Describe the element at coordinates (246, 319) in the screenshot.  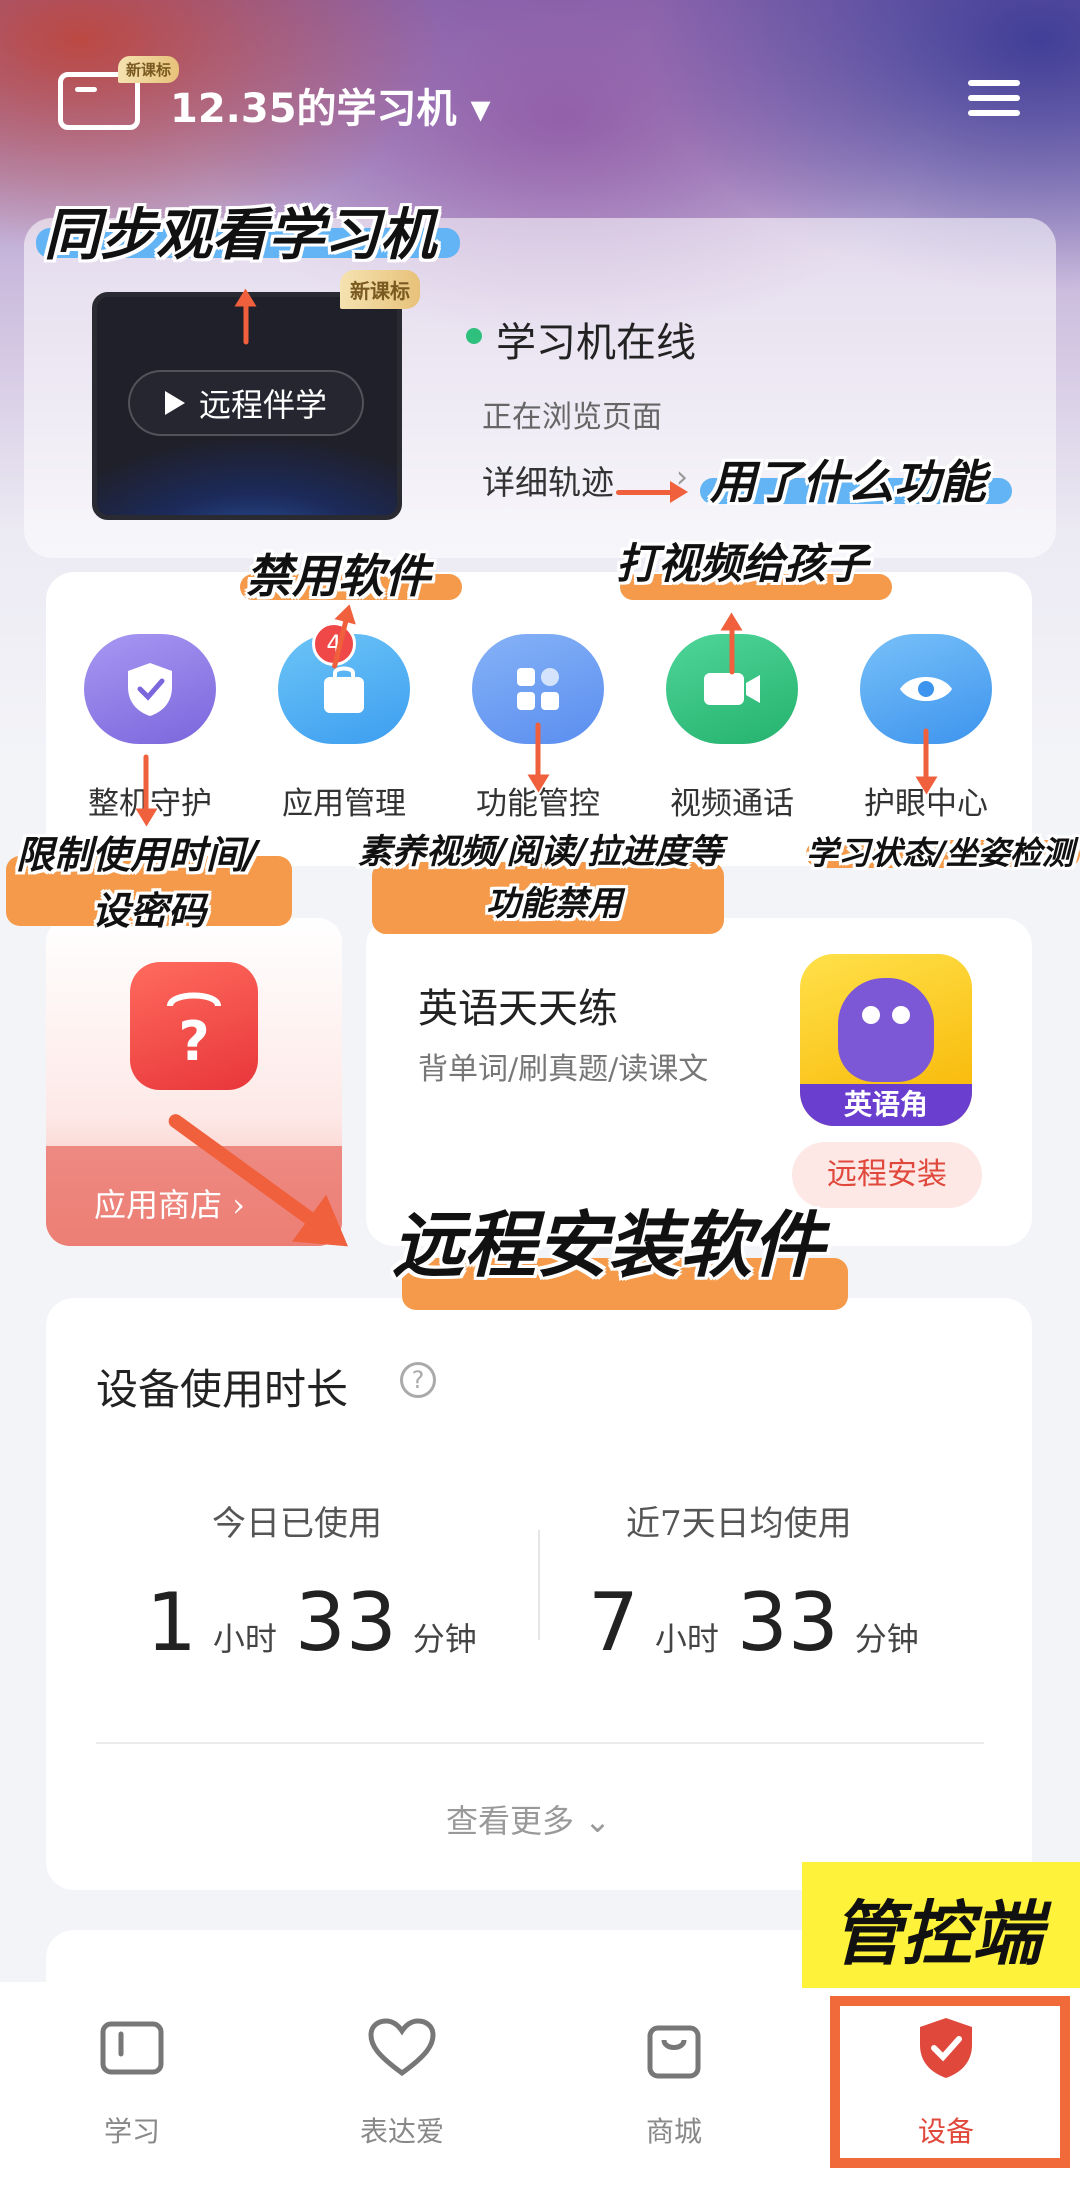
I see `arrow-sync` at that location.